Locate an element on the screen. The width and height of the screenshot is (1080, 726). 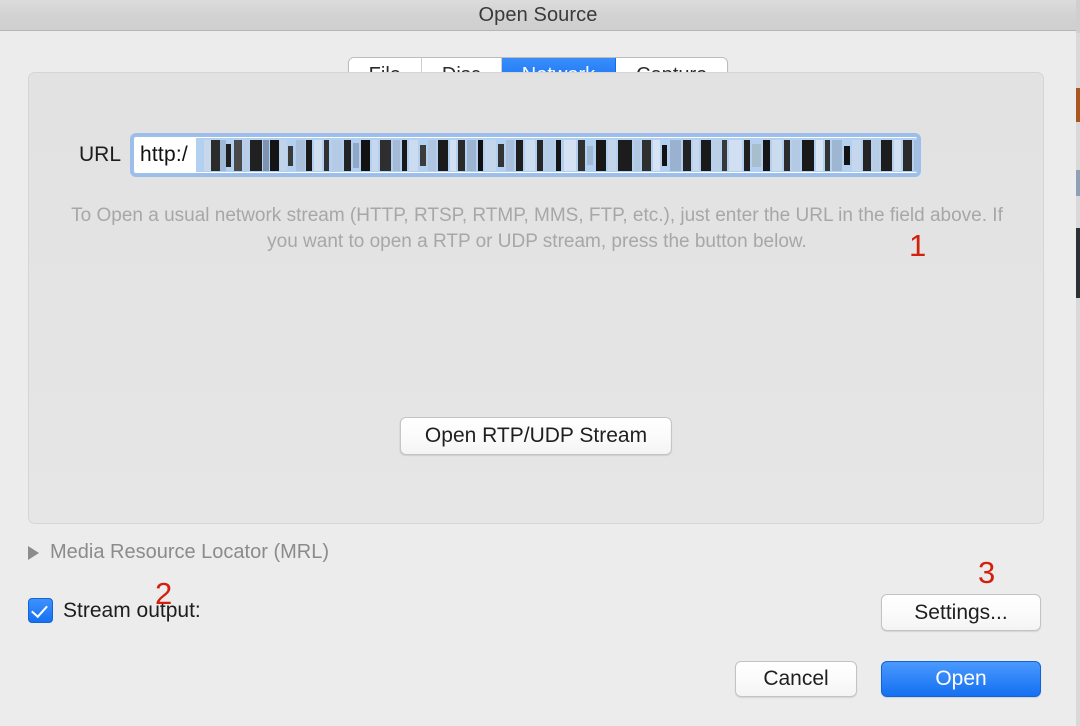
mrl-label: Media Resource Locator (MRL) is located at coordinates (189, 552).